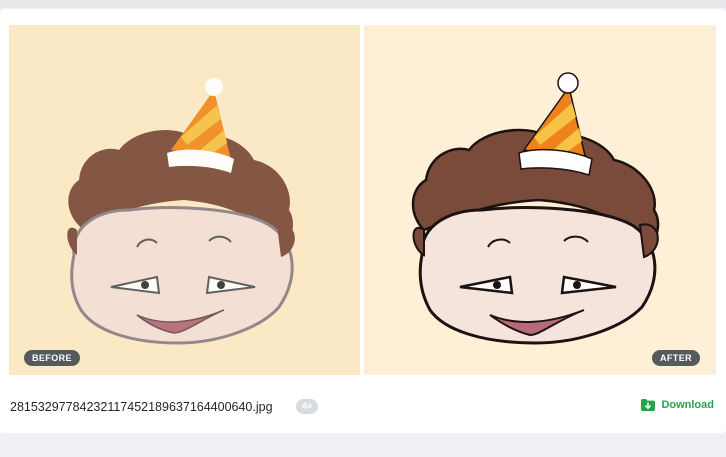 The width and height of the screenshot is (726, 457). Describe the element at coordinates (307, 406) in the screenshot. I see `scale-badge: 4×` at that location.